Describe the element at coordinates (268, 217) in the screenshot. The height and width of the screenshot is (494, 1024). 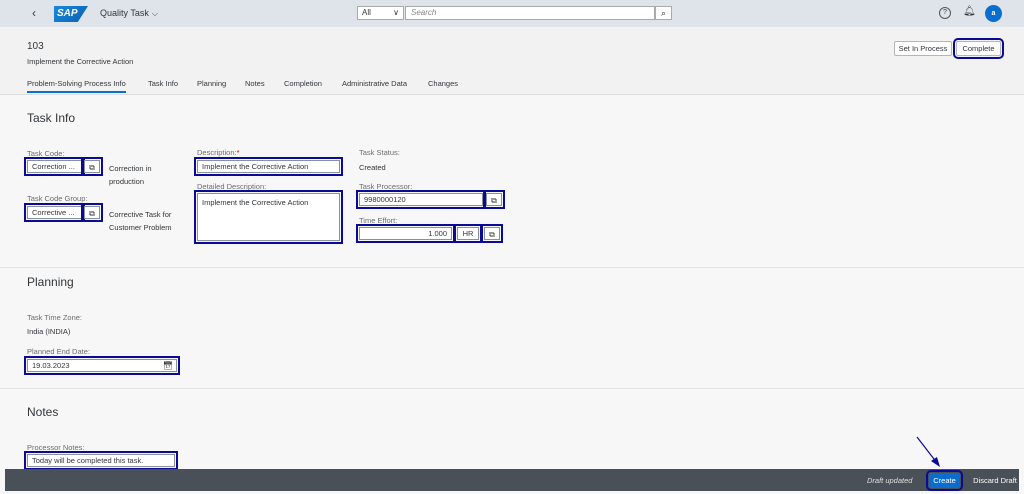
I see `detailed-description-textarea: Implement the Corrective Action` at that location.